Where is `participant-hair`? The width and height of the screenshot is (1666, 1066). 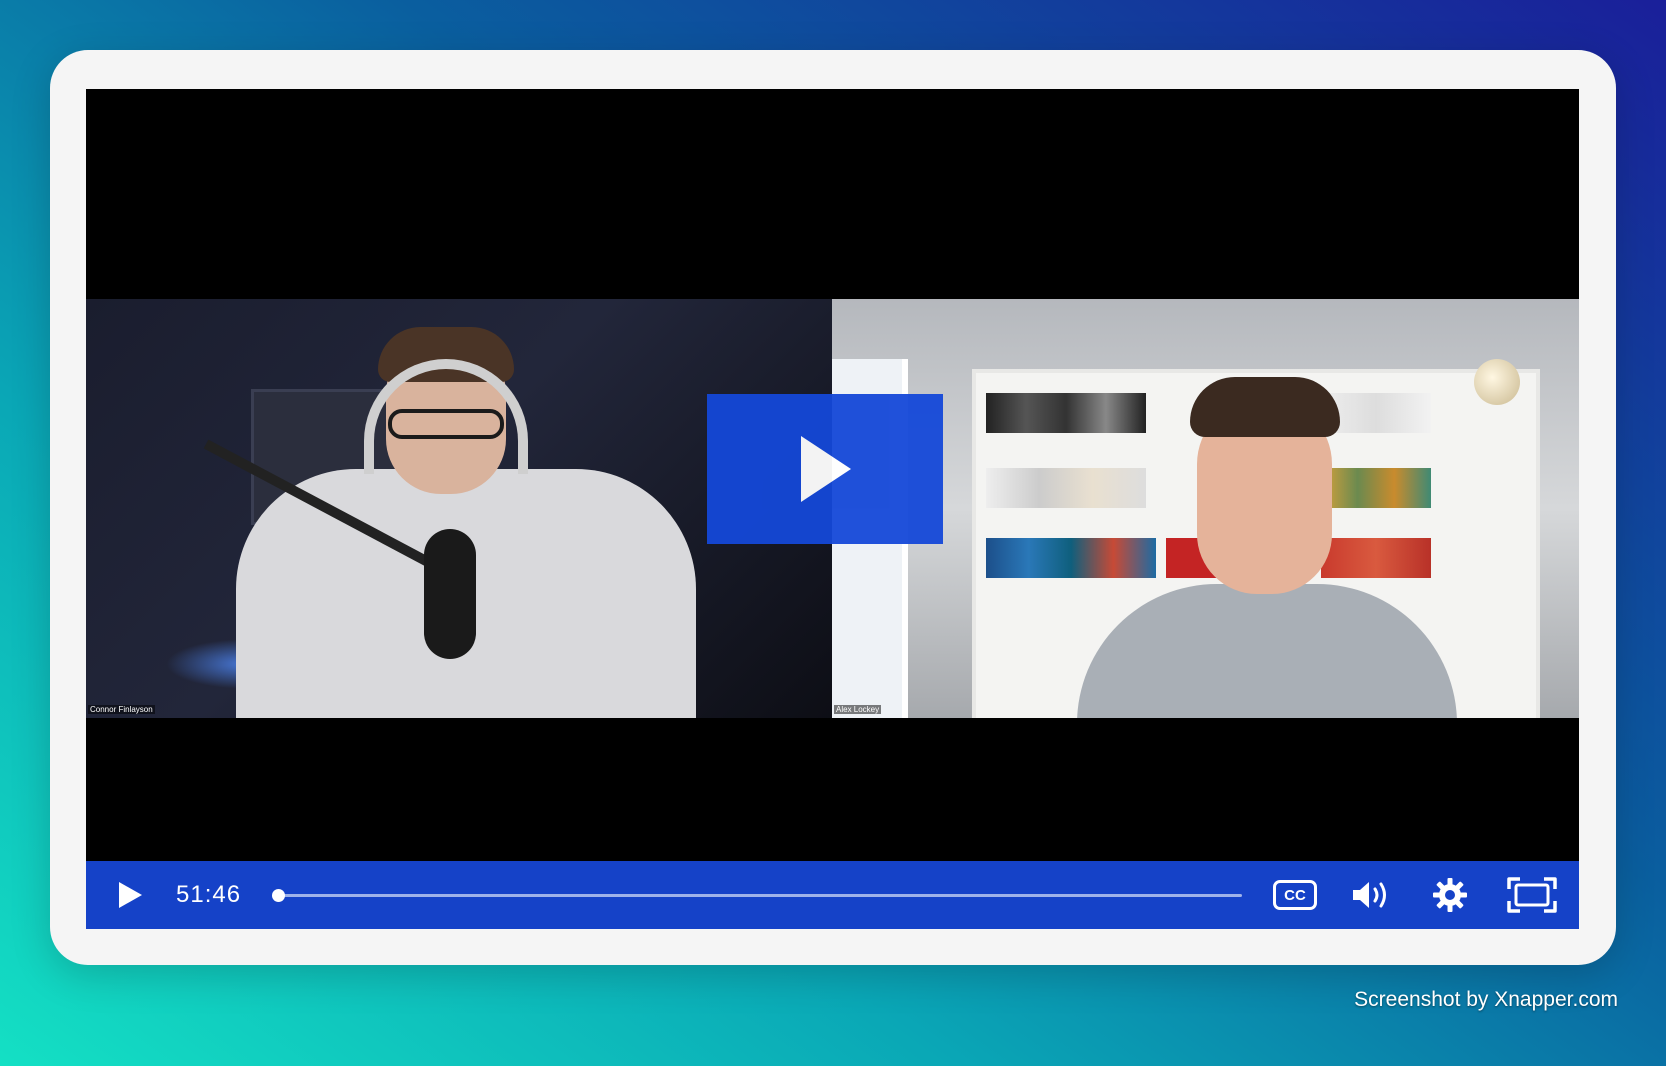
participant-hair is located at coordinates (1265, 407).